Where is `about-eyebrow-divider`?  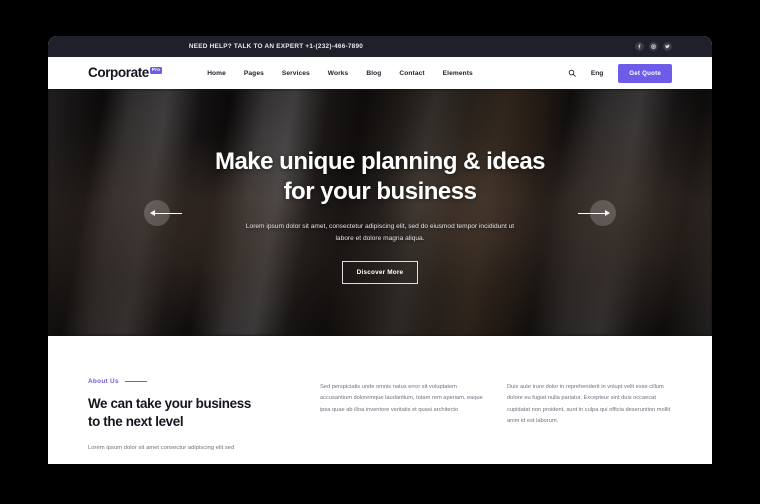
about-eyebrow-divider is located at coordinates (135, 381).